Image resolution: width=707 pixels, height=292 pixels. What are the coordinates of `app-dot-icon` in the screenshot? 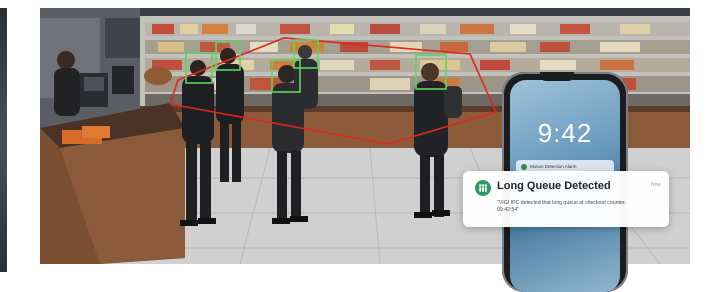 It's located at (524, 167).